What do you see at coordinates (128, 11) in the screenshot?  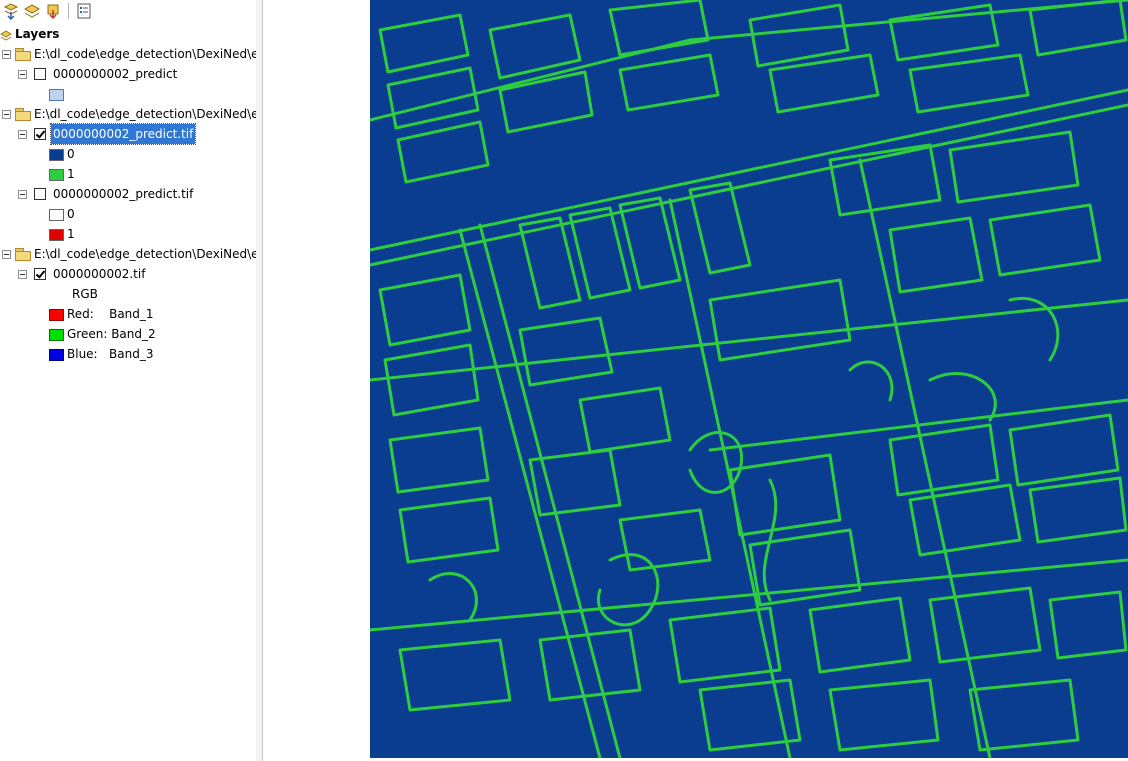 I see `toc-toolbar` at bounding box center [128, 11].